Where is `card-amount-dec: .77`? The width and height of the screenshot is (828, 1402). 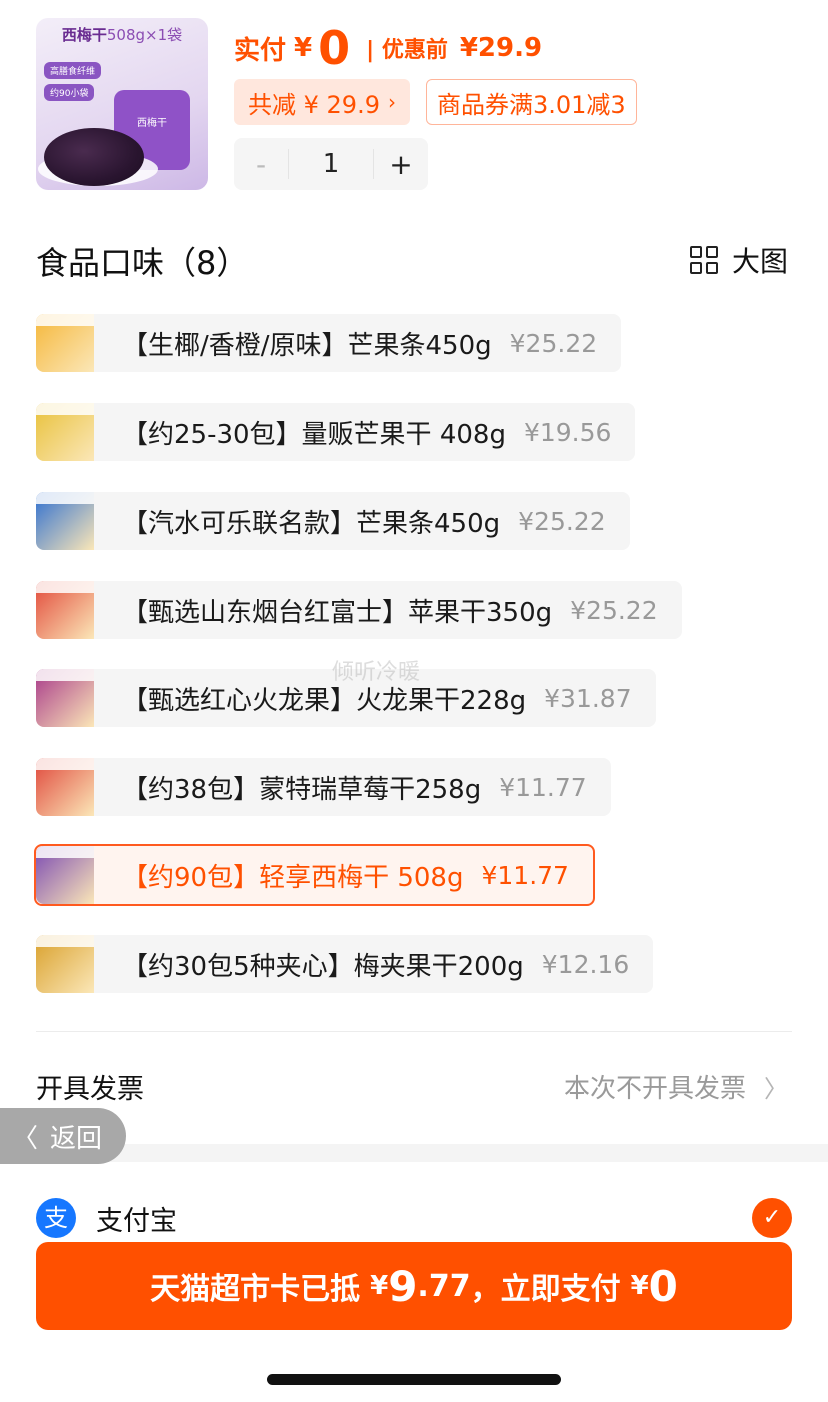 card-amount-dec: .77 is located at coordinates (444, 1286).